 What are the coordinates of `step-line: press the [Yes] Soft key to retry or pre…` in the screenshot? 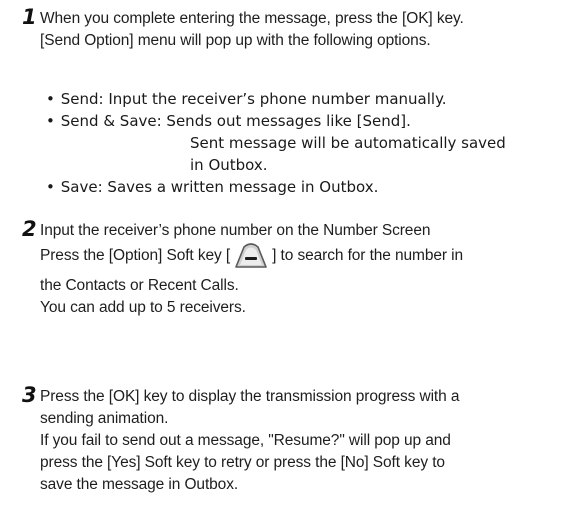 It's located at (242, 462).